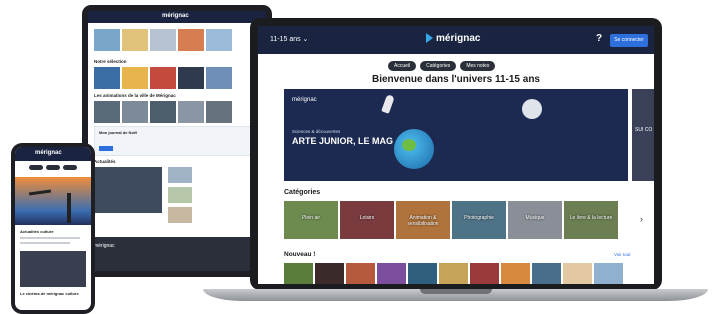 Image resolution: width=718 pixels, height=314 pixels. I want to click on nav-pill-home: Accueil, so click(402, 66).